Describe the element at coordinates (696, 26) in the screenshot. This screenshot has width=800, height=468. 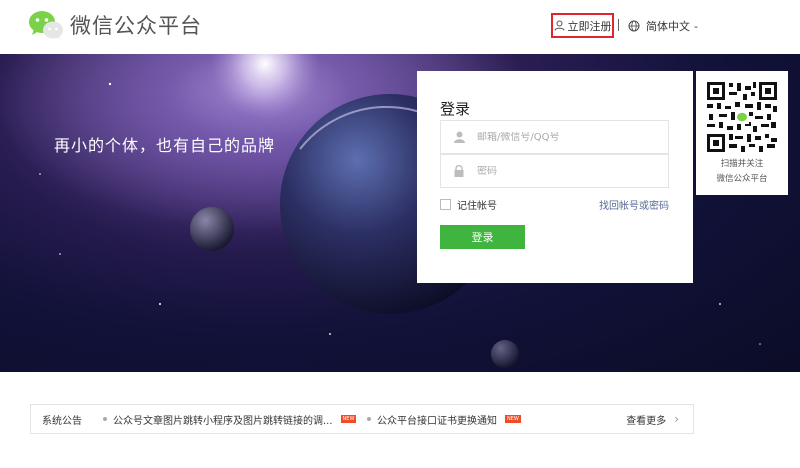
I see `dropdown-caret-icon: -` at that location.